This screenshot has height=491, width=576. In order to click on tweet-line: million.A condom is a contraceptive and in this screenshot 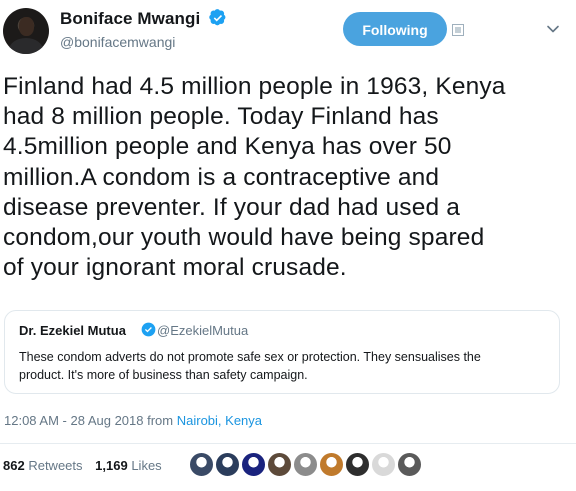, I will do `click(221, 177)`.